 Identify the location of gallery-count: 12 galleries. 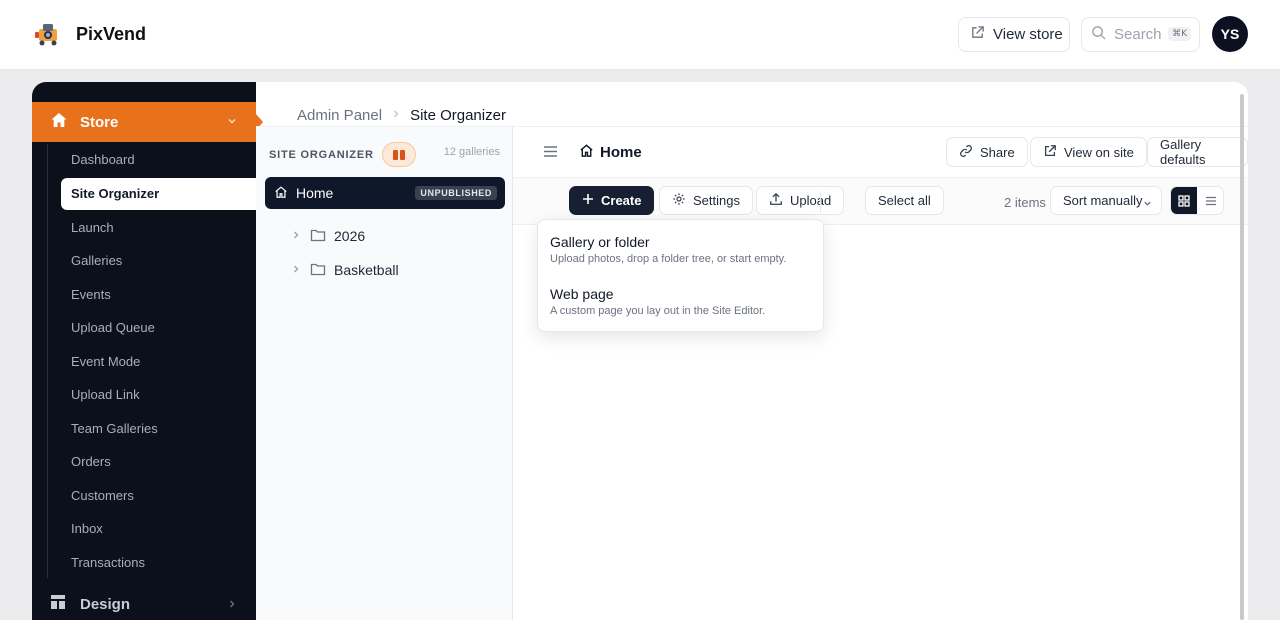
(471, 152).